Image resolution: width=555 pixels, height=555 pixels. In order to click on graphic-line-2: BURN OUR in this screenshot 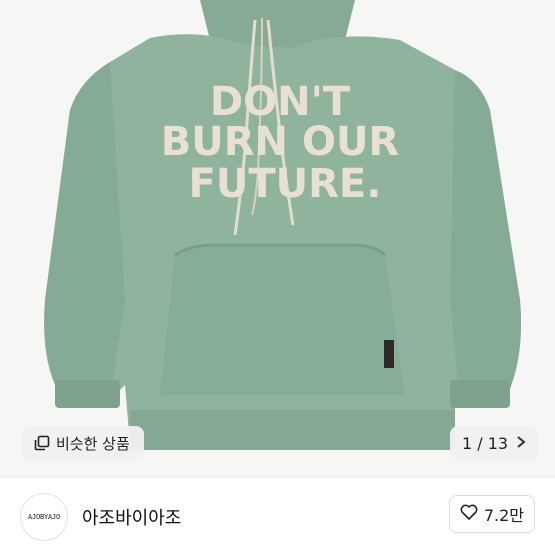, I will do `click(280, 142)`.